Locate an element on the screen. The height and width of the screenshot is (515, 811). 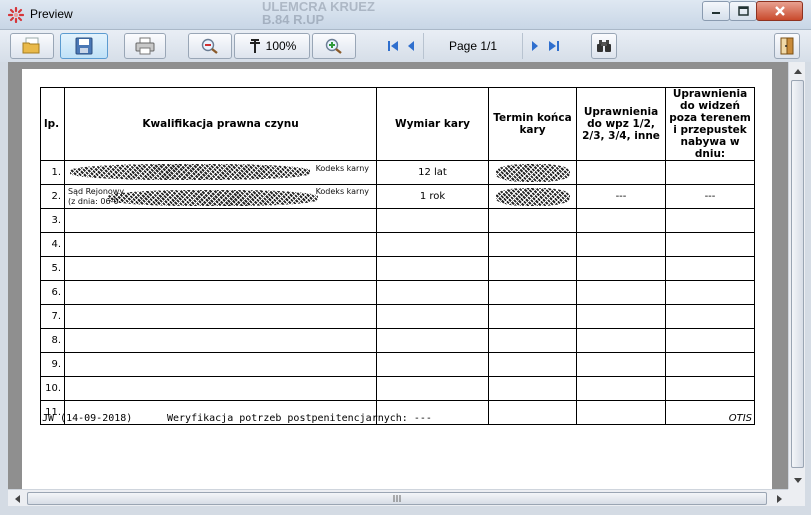
scroll-up-arrow-icon is located at coordinates (797, 70).